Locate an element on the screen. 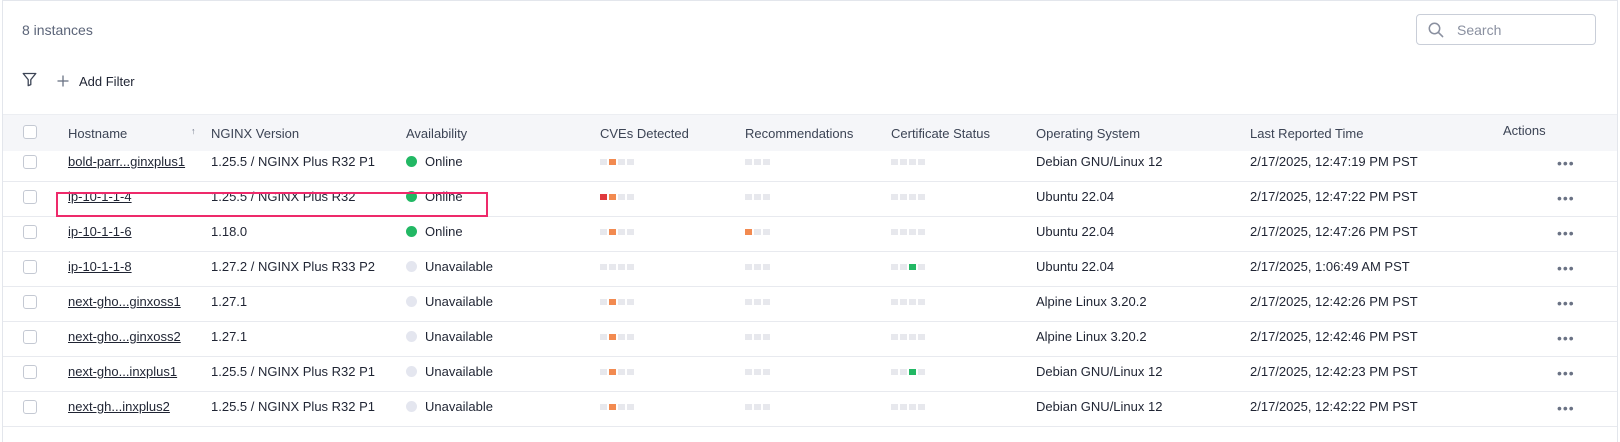 The height and width of the screenshot is (442, 1620). last-reported-time: 2/17/2025, 12:47:19 PM PST is located at coordinates (1334, 161).